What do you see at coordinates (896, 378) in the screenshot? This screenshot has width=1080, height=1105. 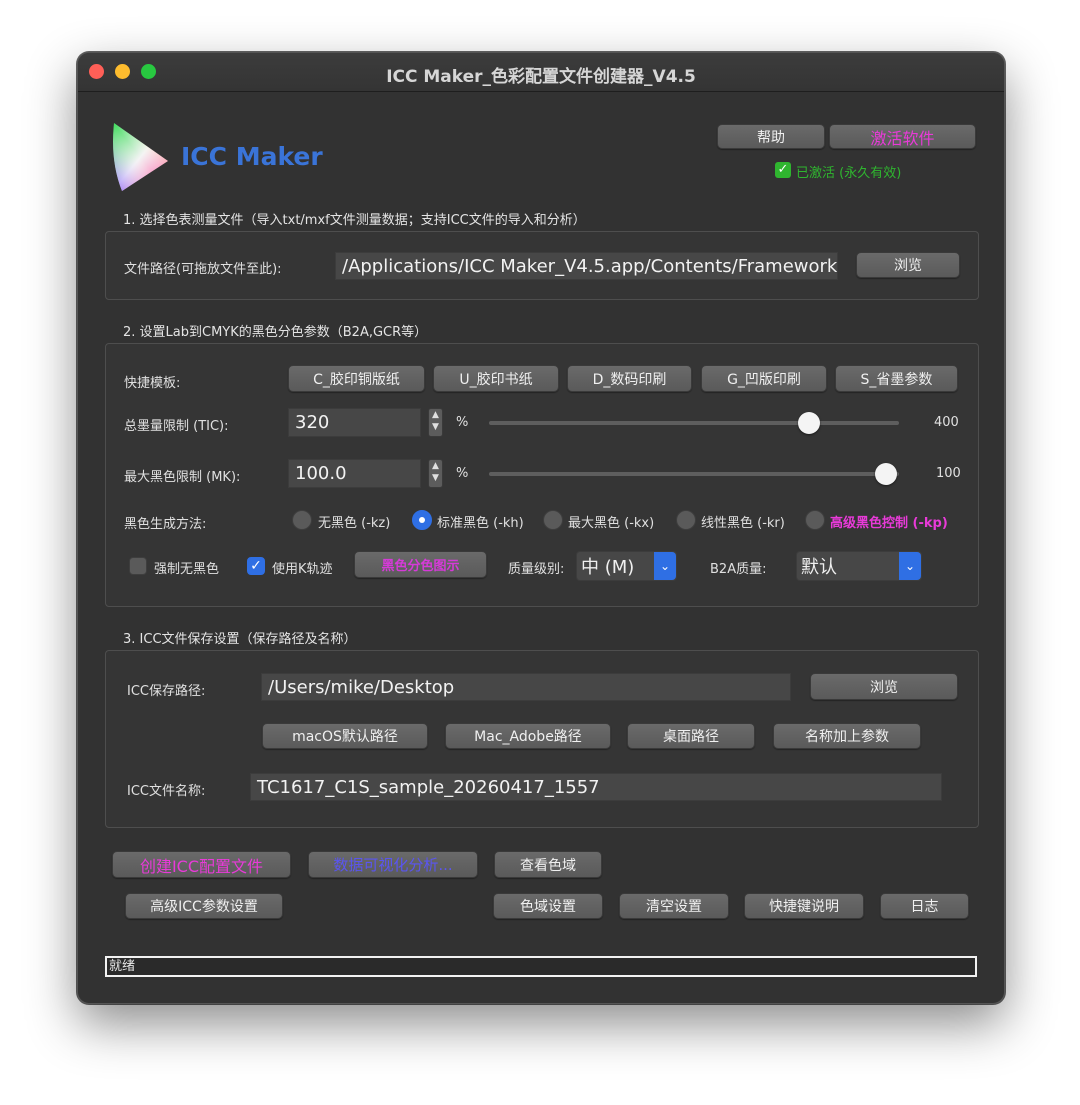 I see `template-s-button: S_省墨参数` at bounding box center [896, 378].